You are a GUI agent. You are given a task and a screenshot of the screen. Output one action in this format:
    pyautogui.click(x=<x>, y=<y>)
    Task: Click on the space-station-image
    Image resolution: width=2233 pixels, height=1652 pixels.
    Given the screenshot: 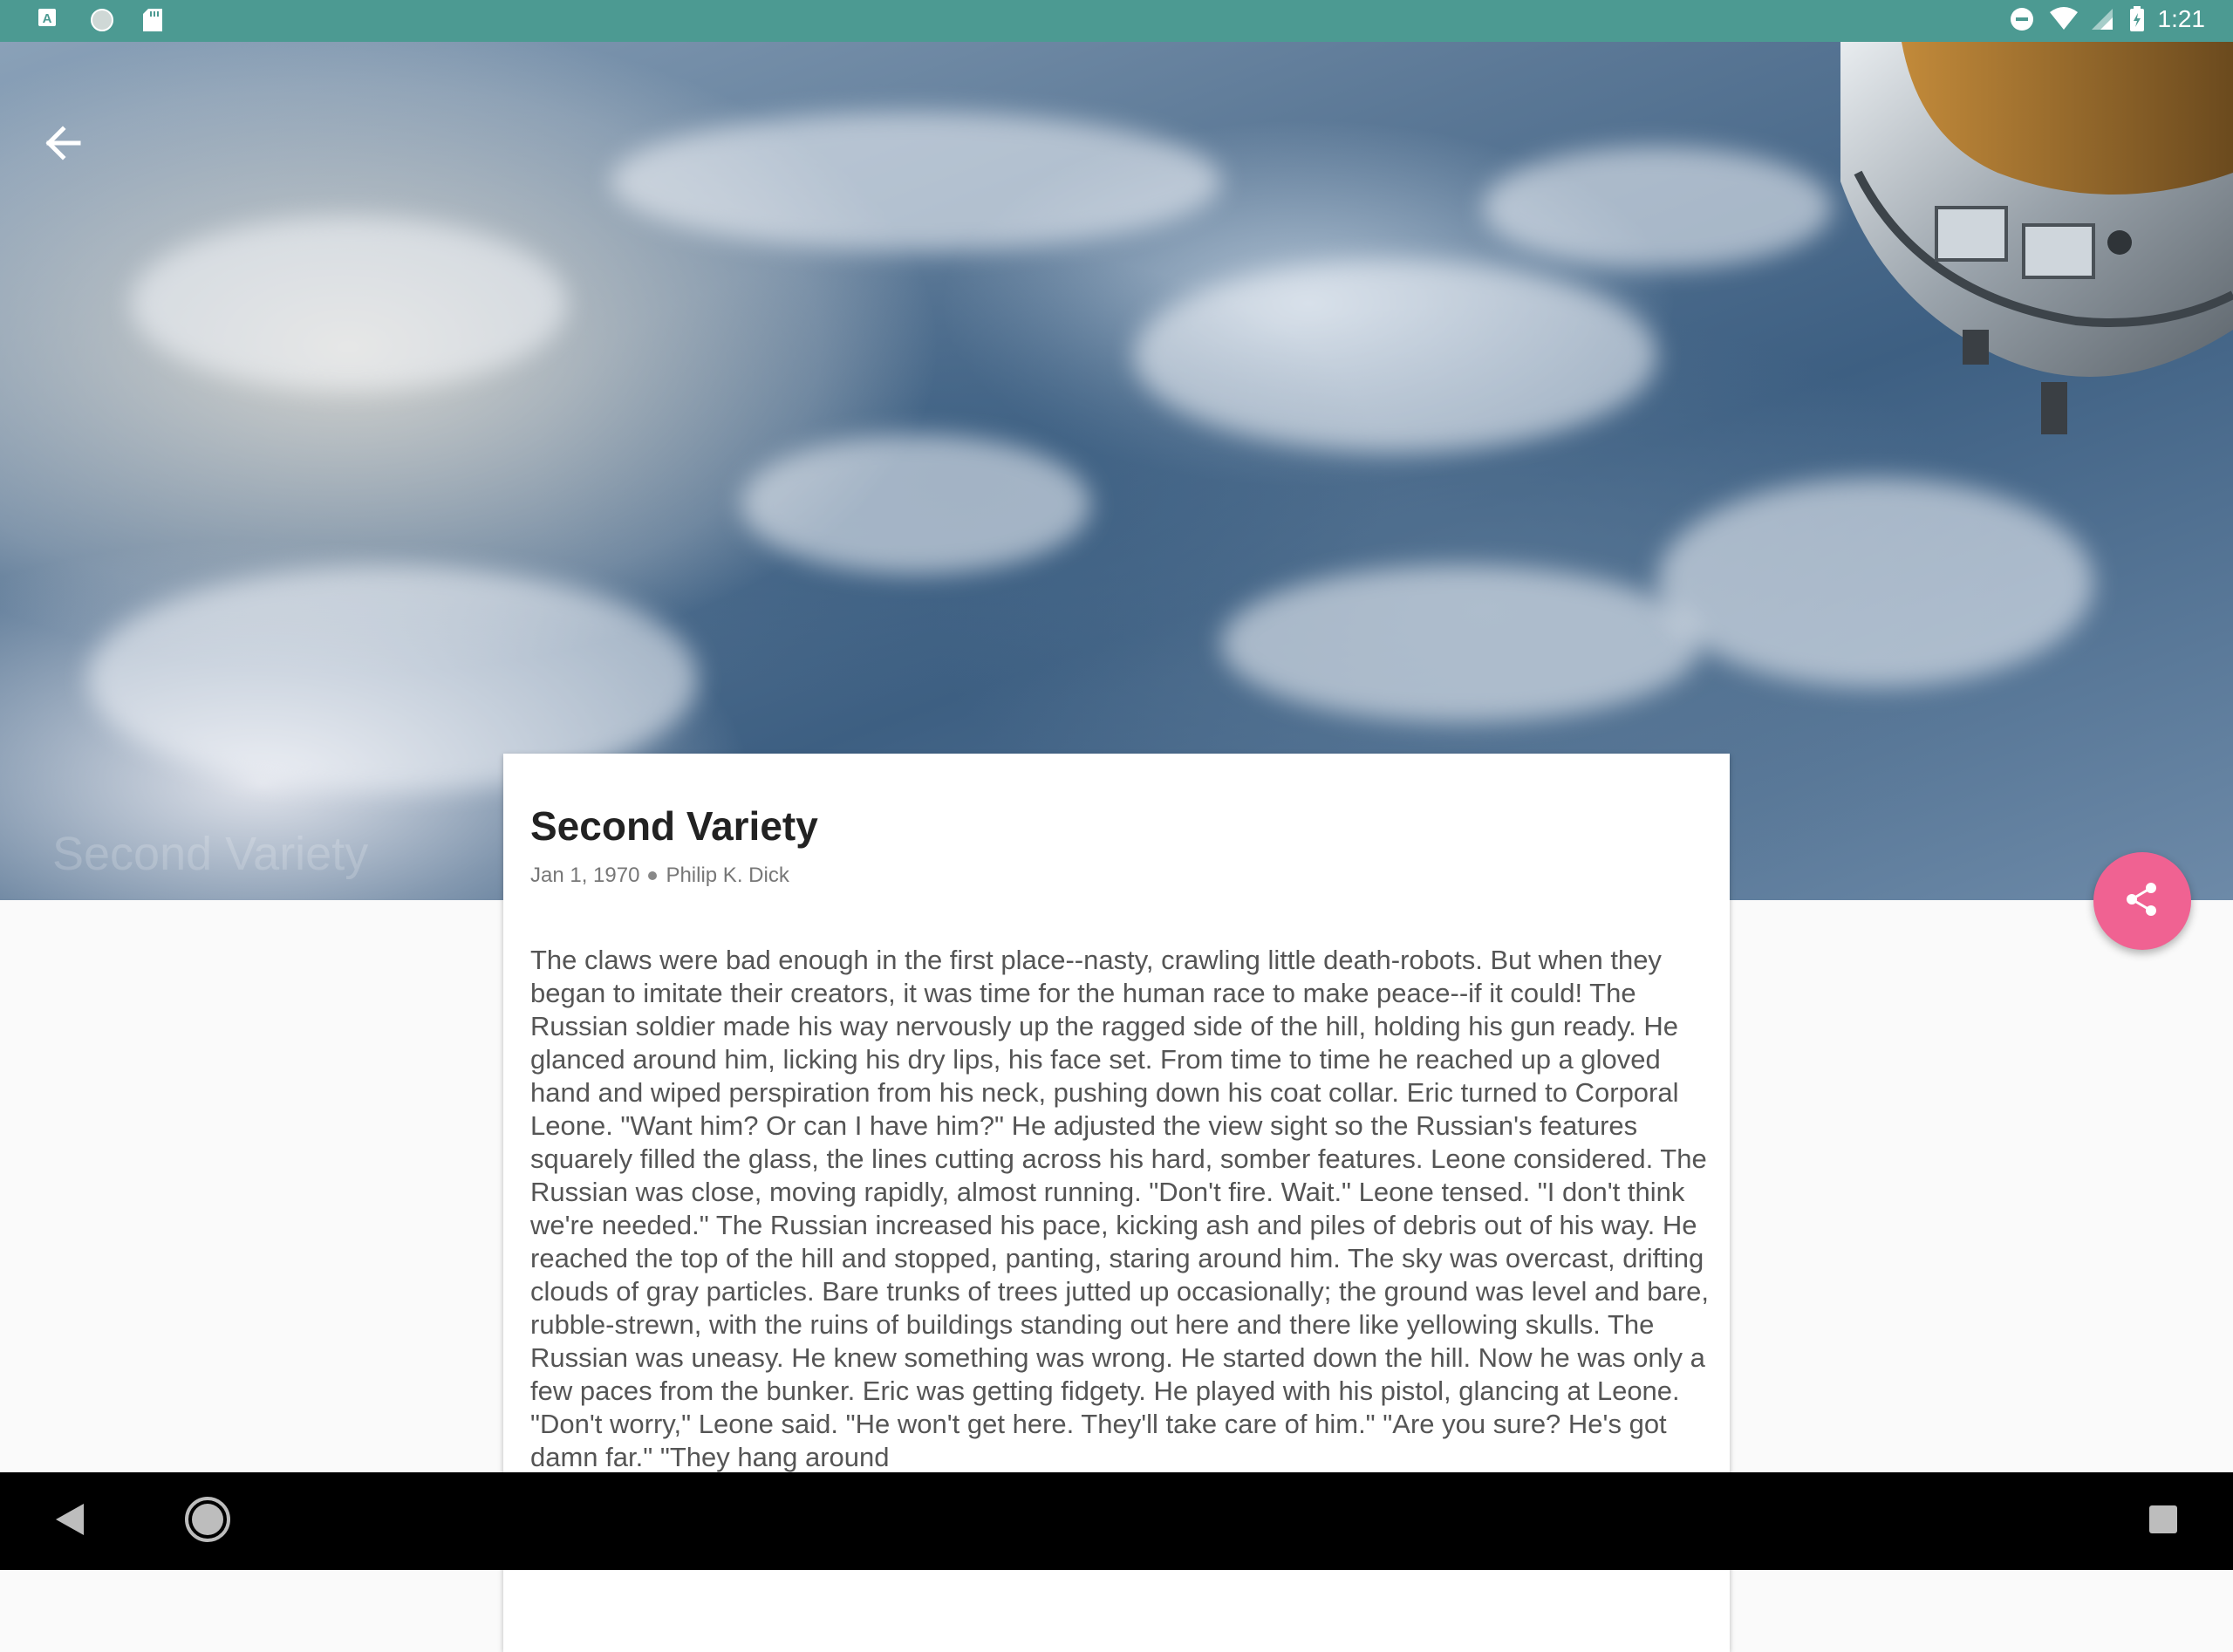 What is the action you would take?
    pyautogui.click(x=2006, y=268)
    